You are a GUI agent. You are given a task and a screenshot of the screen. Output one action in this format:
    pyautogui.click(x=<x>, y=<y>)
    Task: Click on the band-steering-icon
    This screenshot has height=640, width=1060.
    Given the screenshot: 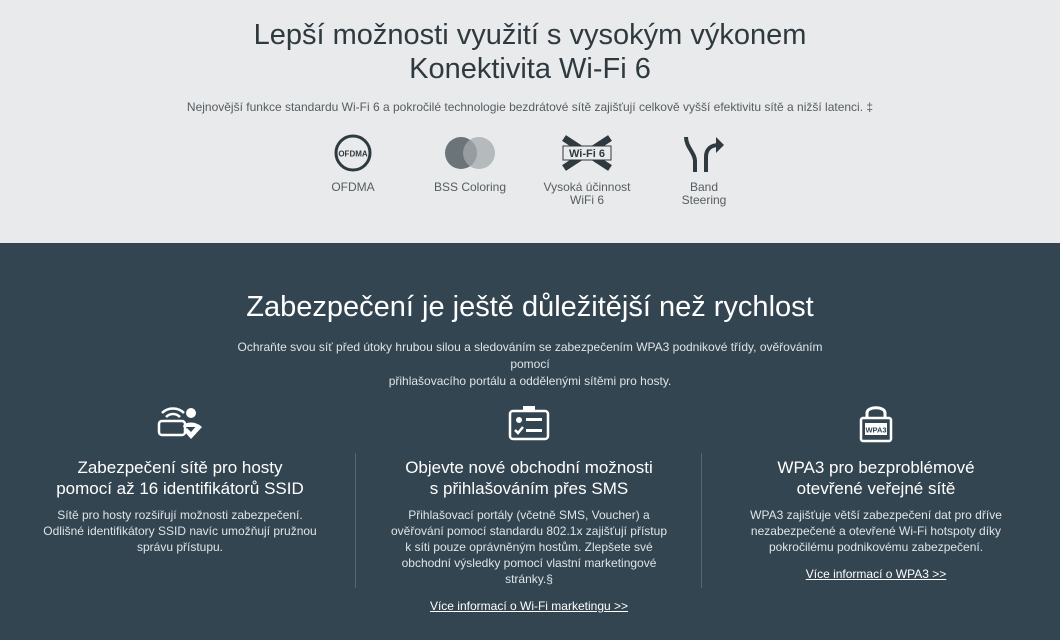 What is the action you would take?
    pyautogui.click(x=704, y=153)
    